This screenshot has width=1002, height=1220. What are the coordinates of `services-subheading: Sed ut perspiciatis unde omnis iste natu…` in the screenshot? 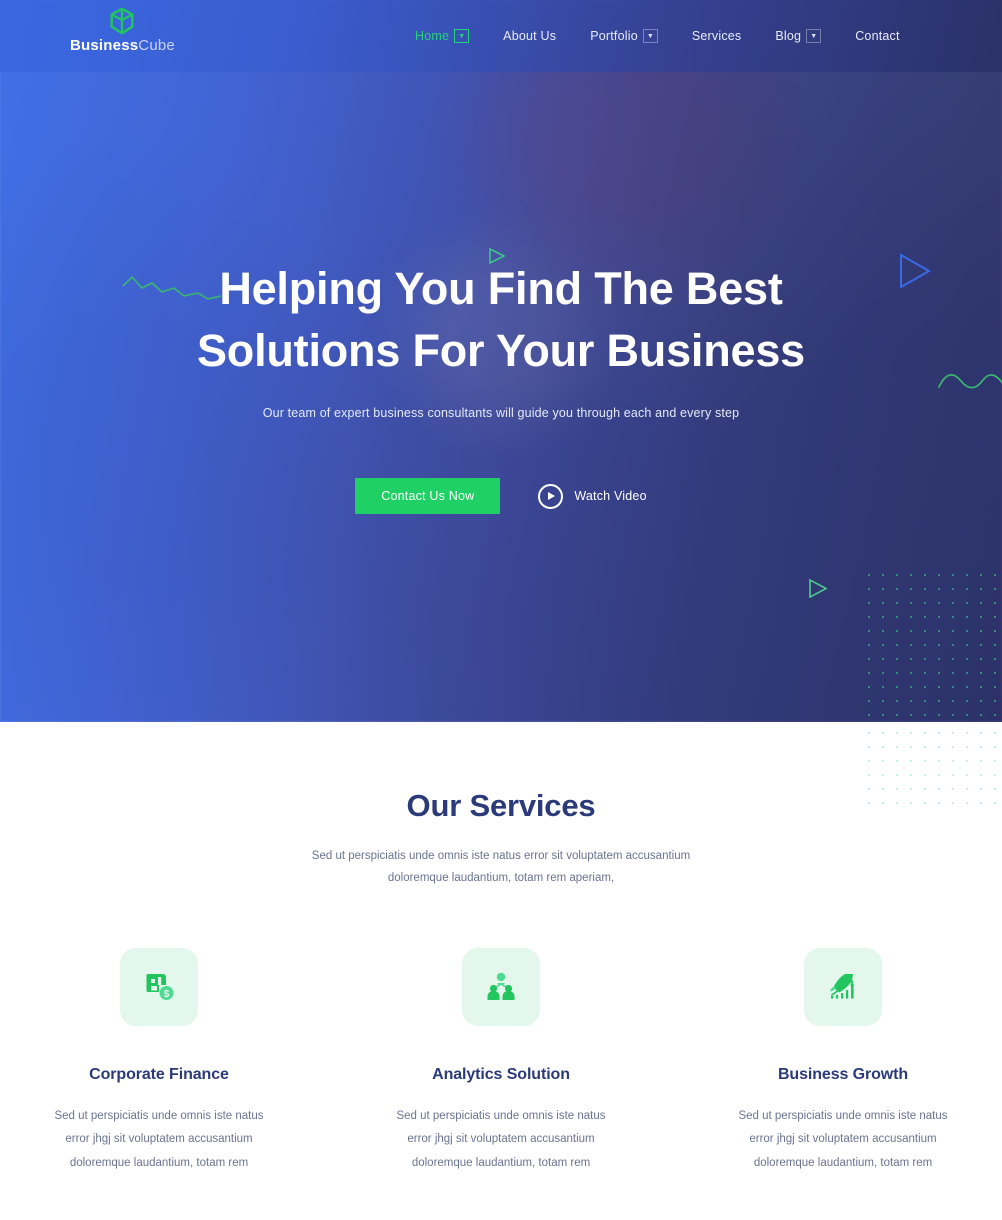 It's located at (501, 867).